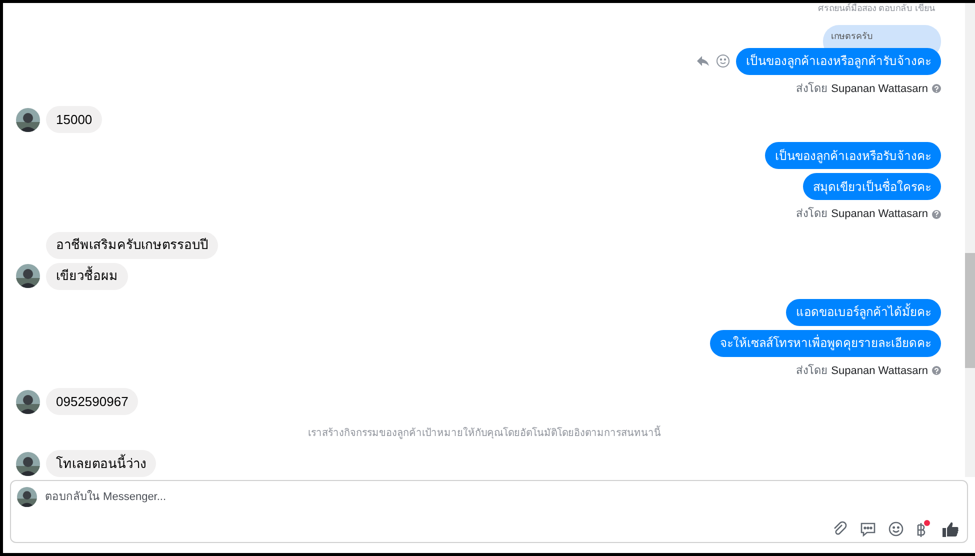 Image resolution: width=975 pixels, height=556 pixels. Describe the element at coordinates (101, 463) in the screenshot. I see `message-bubble: โทเลยตอนนี้ว่าง` at that location.